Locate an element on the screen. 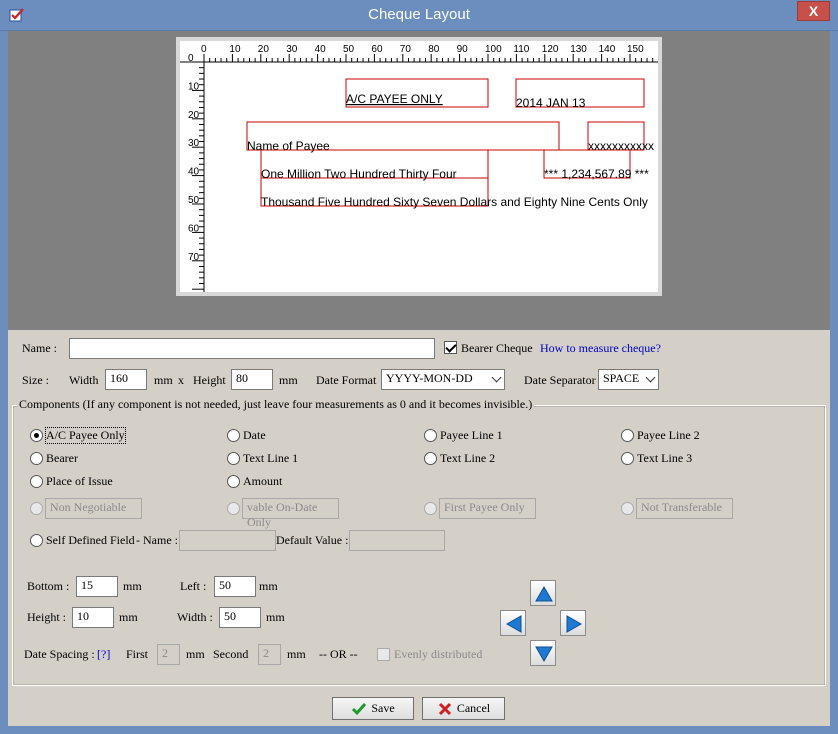 The height and width of the screenshot is (734, 838). field-width-input: 50 is located at coordinates (240, 617).